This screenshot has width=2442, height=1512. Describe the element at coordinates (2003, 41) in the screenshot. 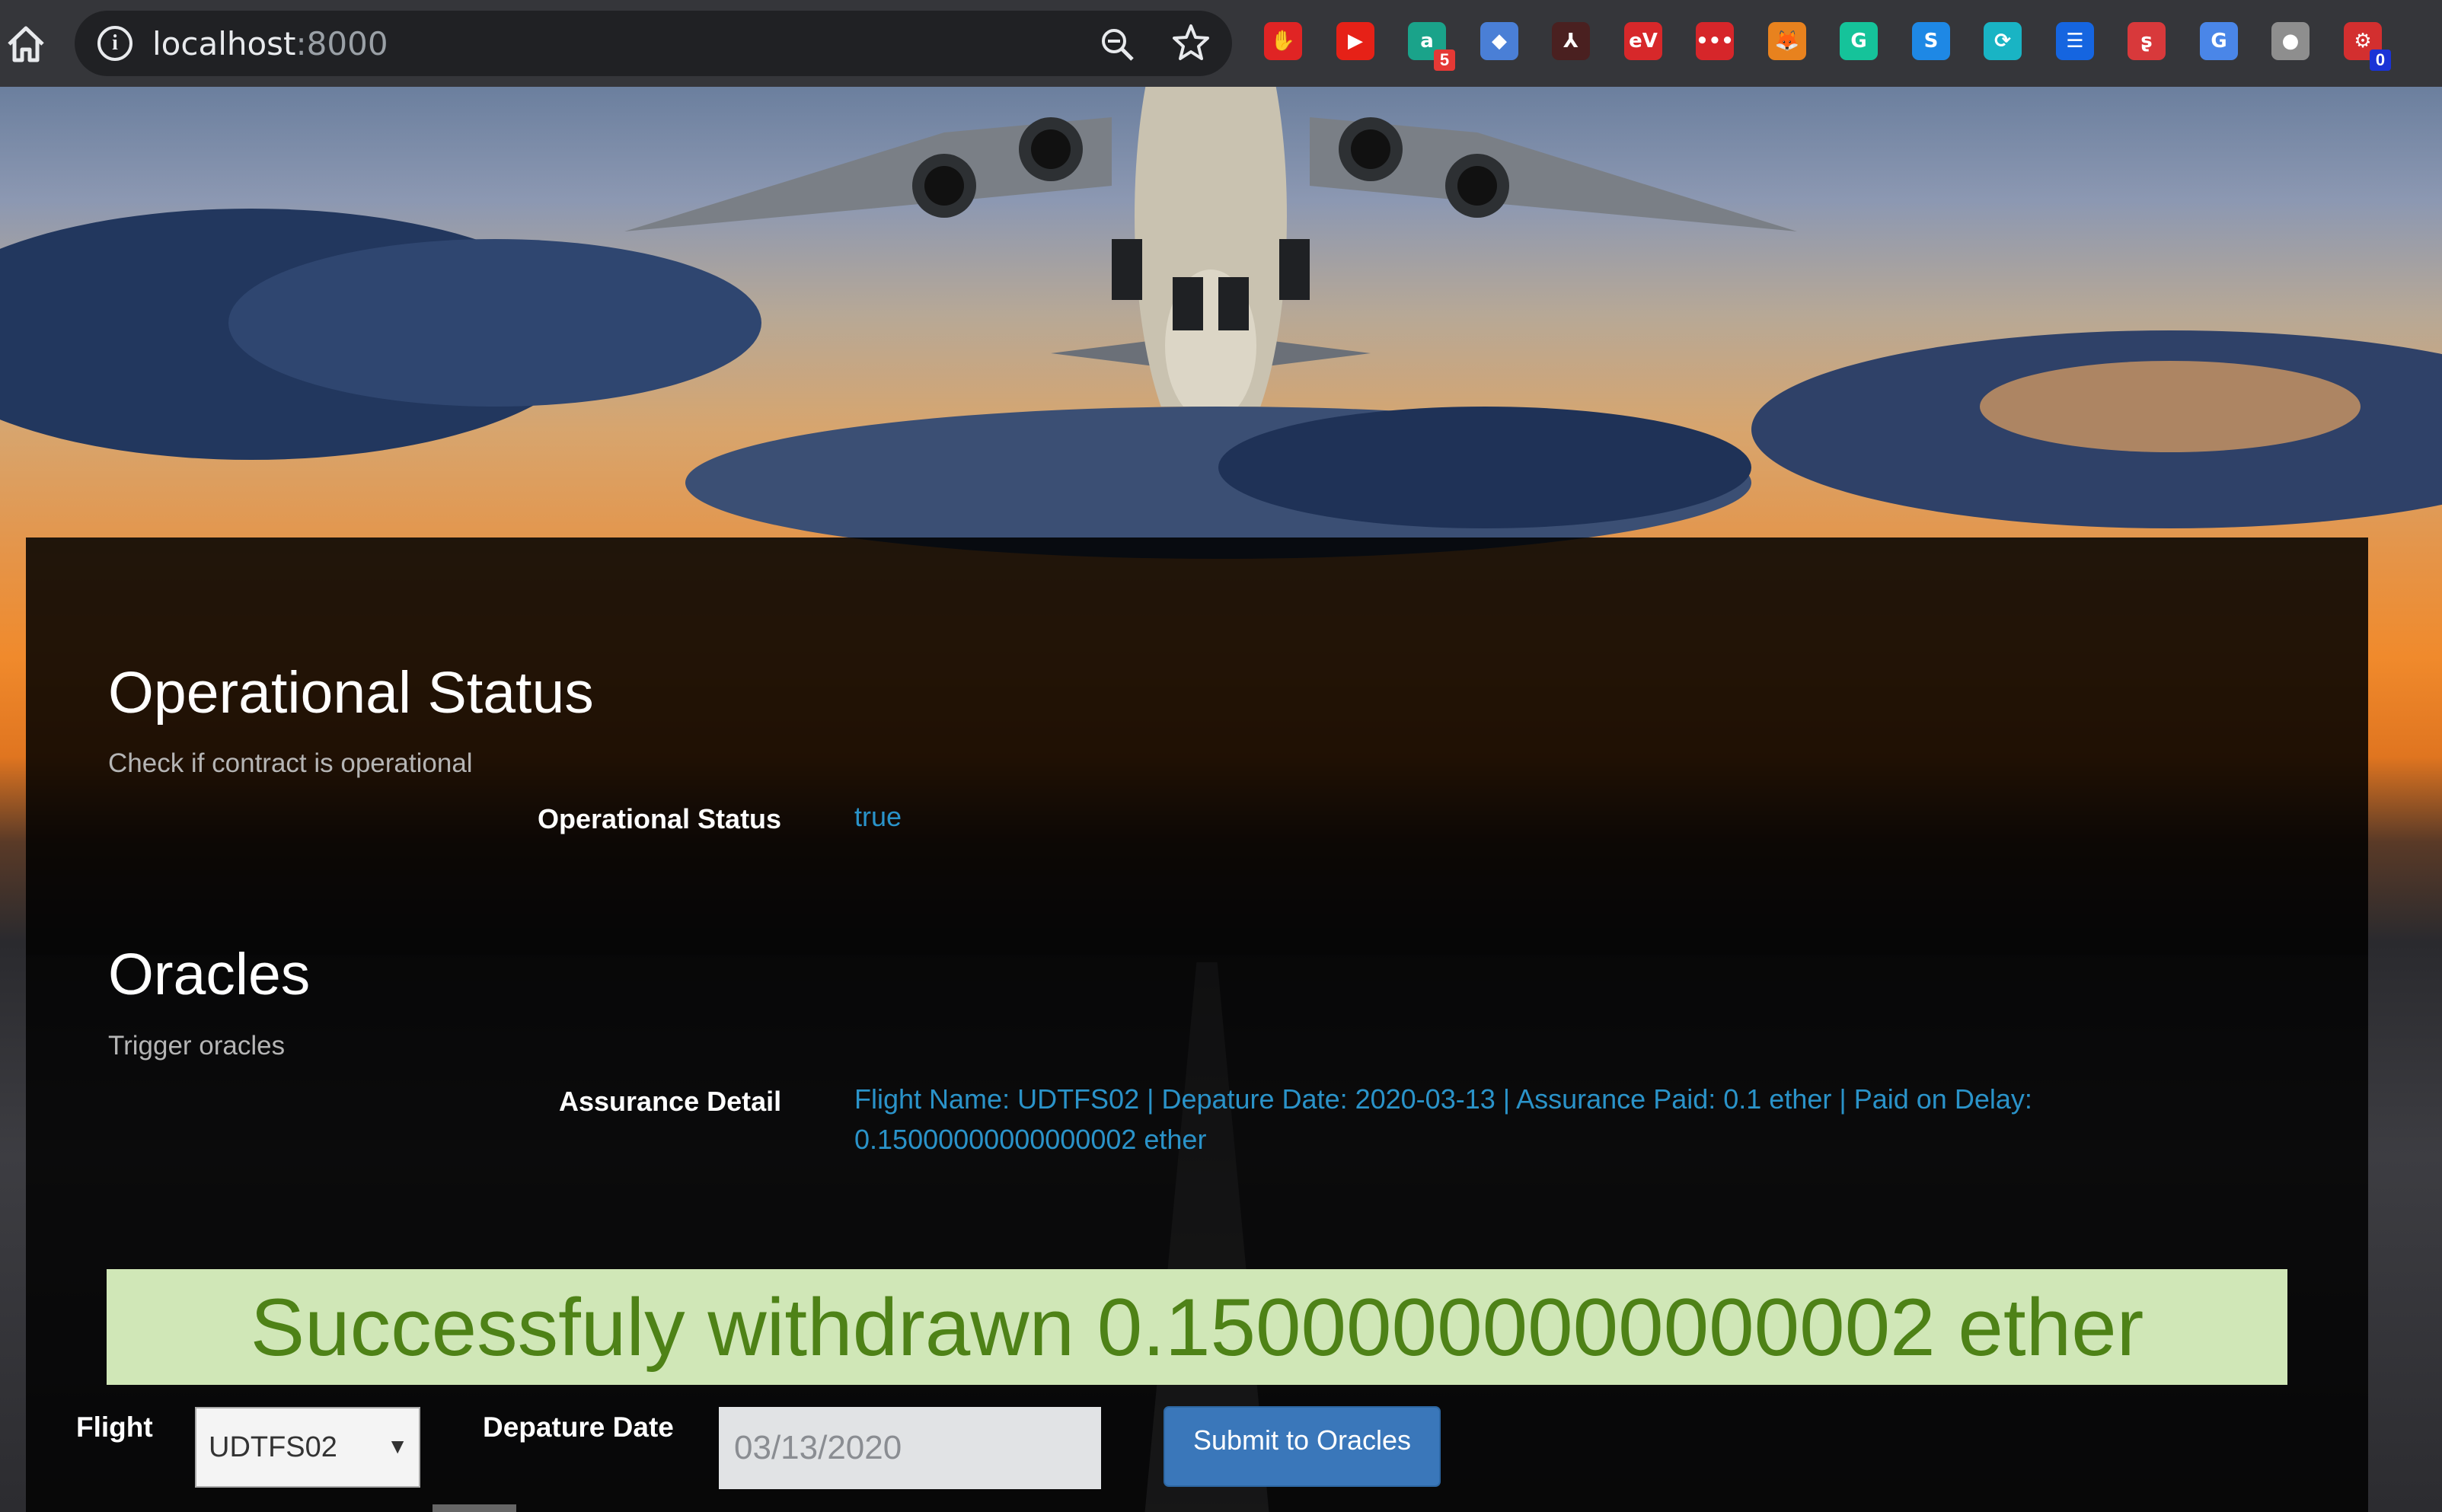

I see `sync-icon: ⟳` at that location.